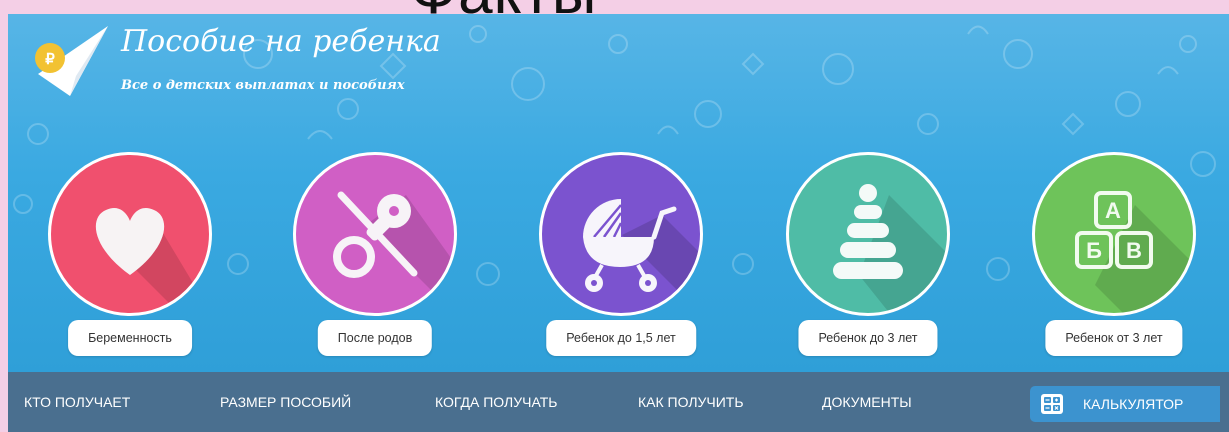 The image size is (1229, 432). What do you see at coordinates (1114, 338) in the screenshot?
I see `category-label: Ребенок от 3 лет` at bounding box center [1114, 338].